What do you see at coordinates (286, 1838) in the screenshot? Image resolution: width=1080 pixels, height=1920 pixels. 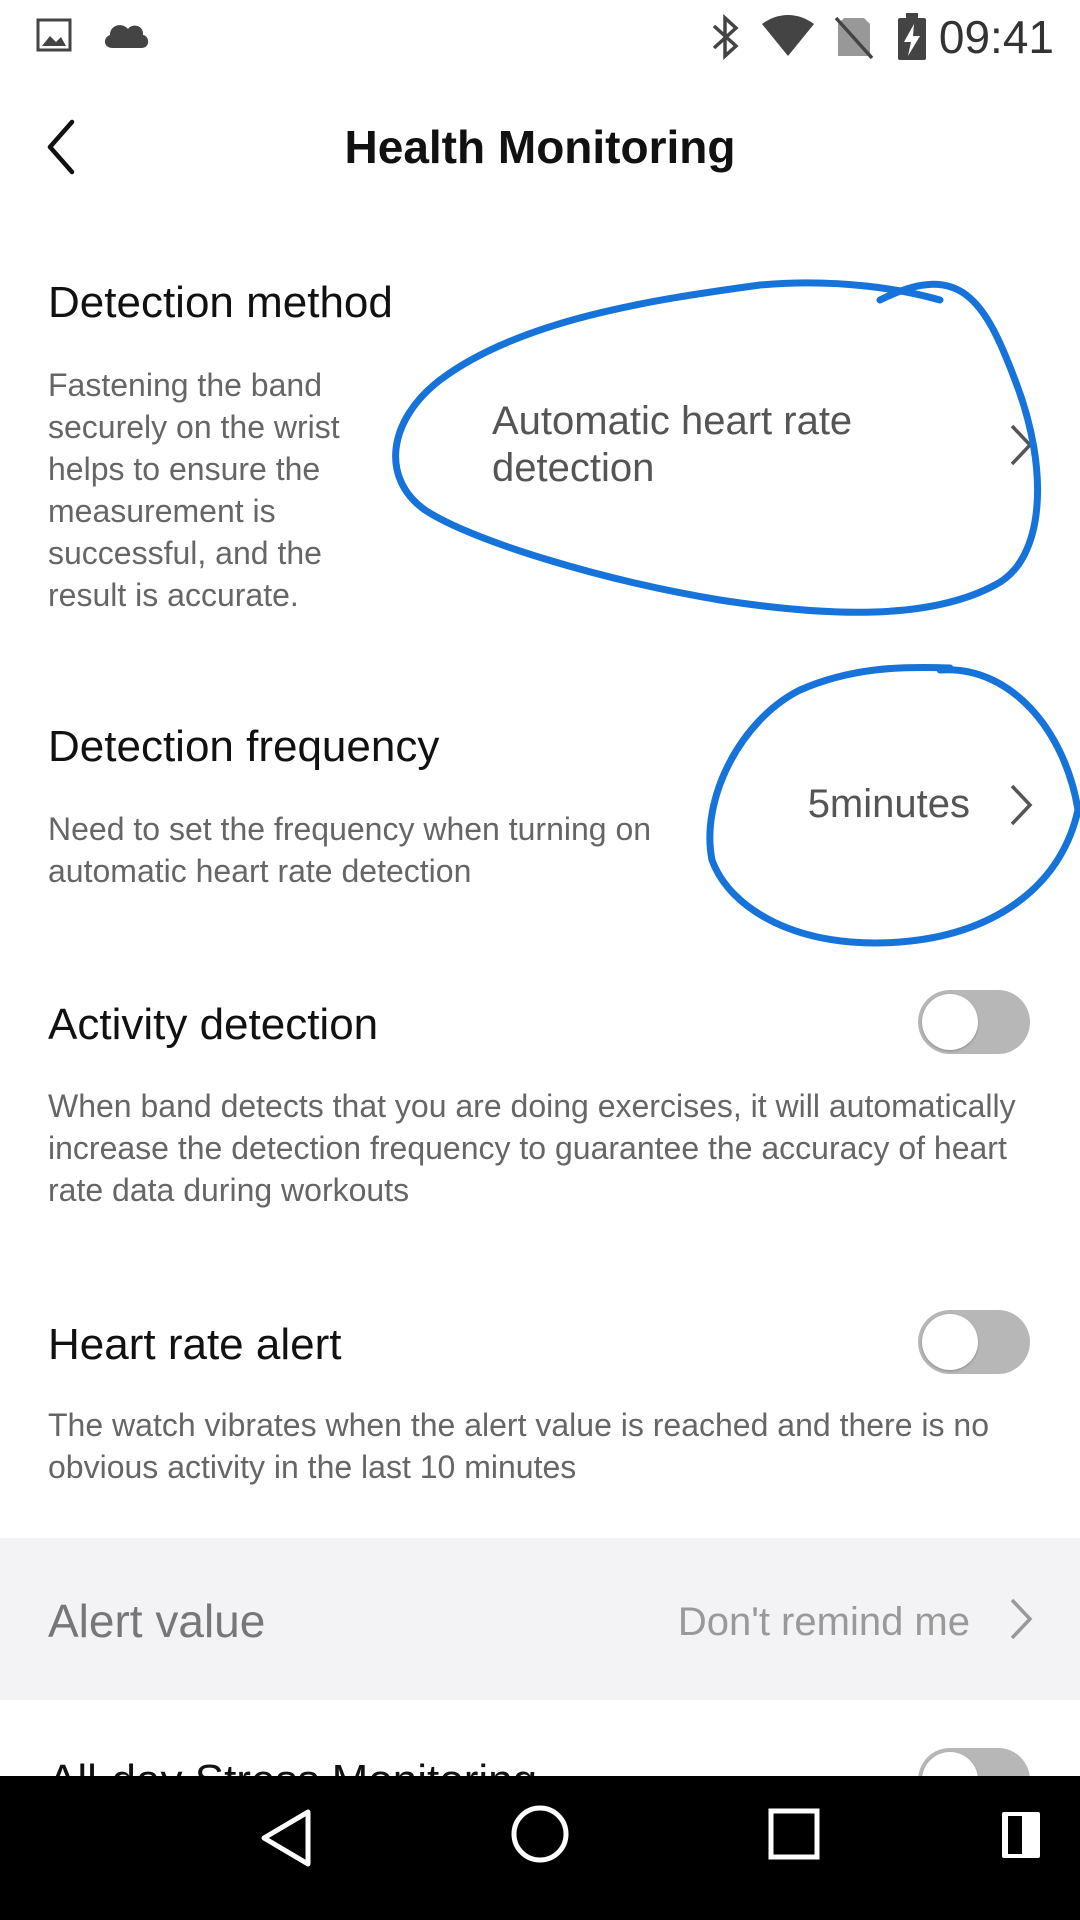 I see `back-triangle-icon` at bounding box center [286, 1838].